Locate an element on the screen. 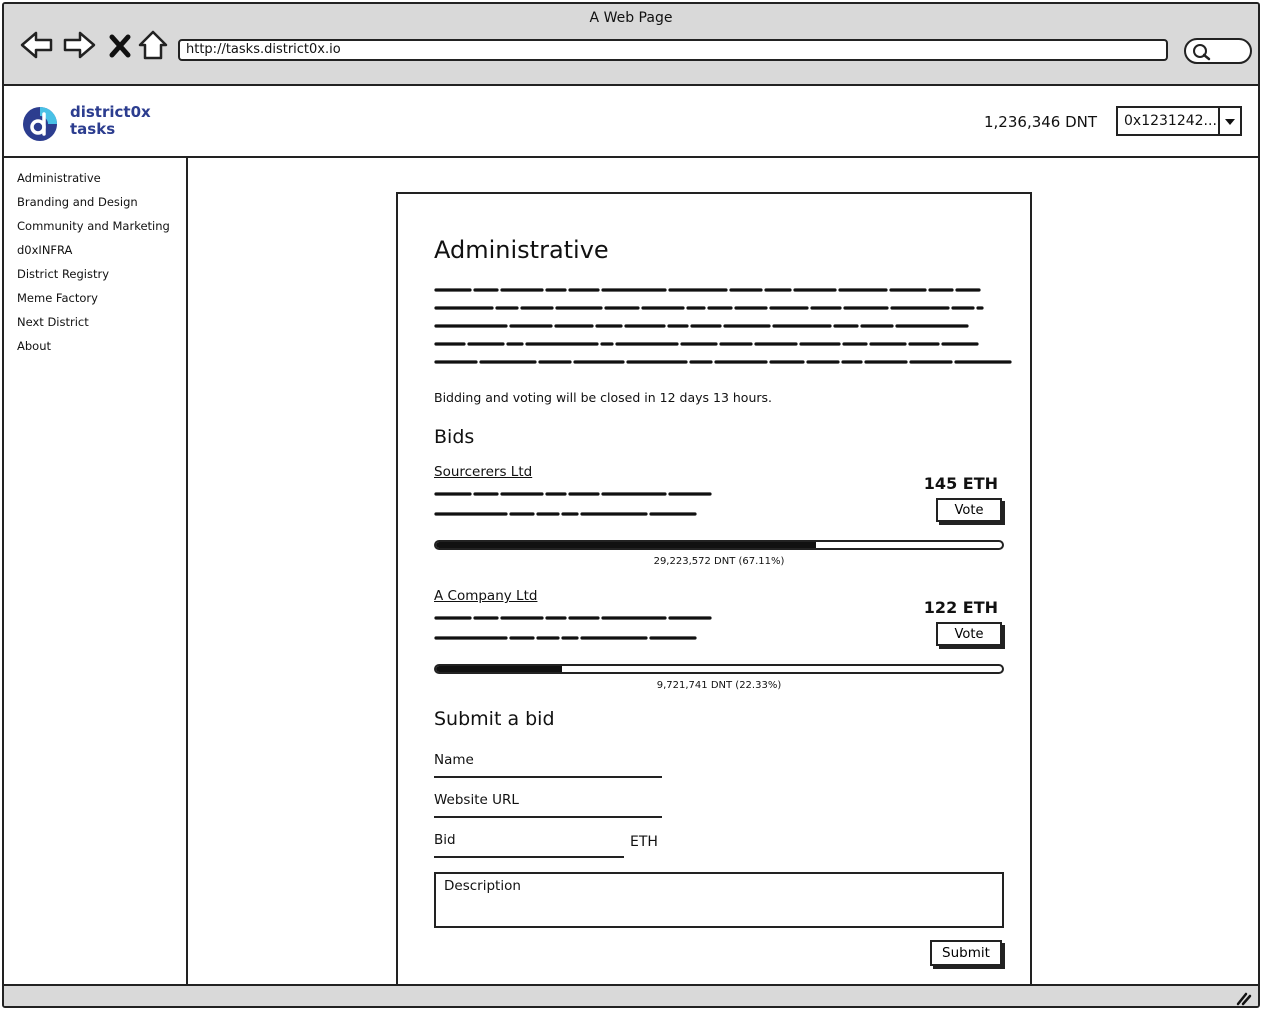 This screenshot has width=1262, height=1010. page-title: Administrative is located at coordinates (521, 250).